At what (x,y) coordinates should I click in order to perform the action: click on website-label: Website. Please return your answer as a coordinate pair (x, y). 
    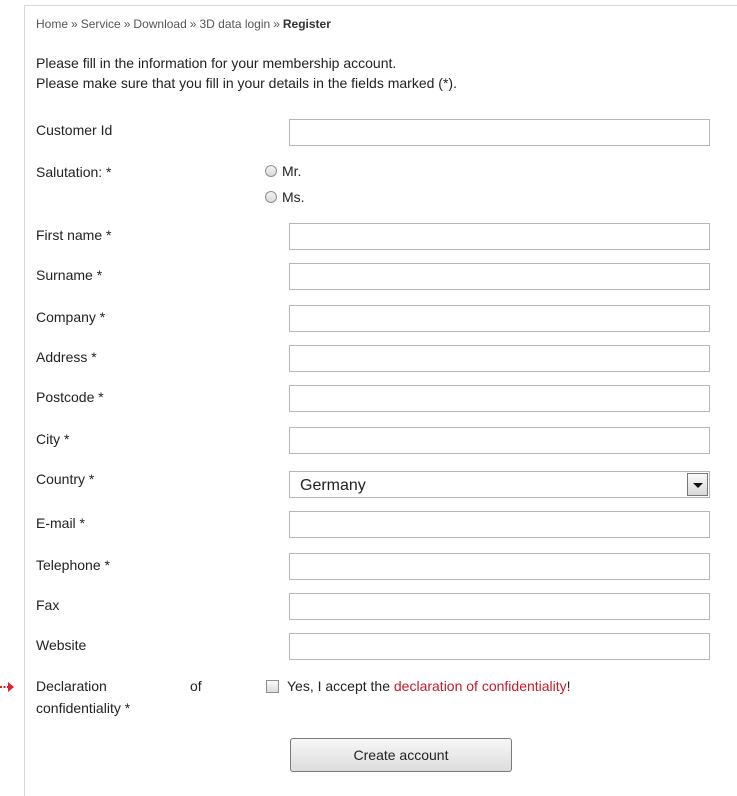
    Looking at the image, I should click on (61, 645).